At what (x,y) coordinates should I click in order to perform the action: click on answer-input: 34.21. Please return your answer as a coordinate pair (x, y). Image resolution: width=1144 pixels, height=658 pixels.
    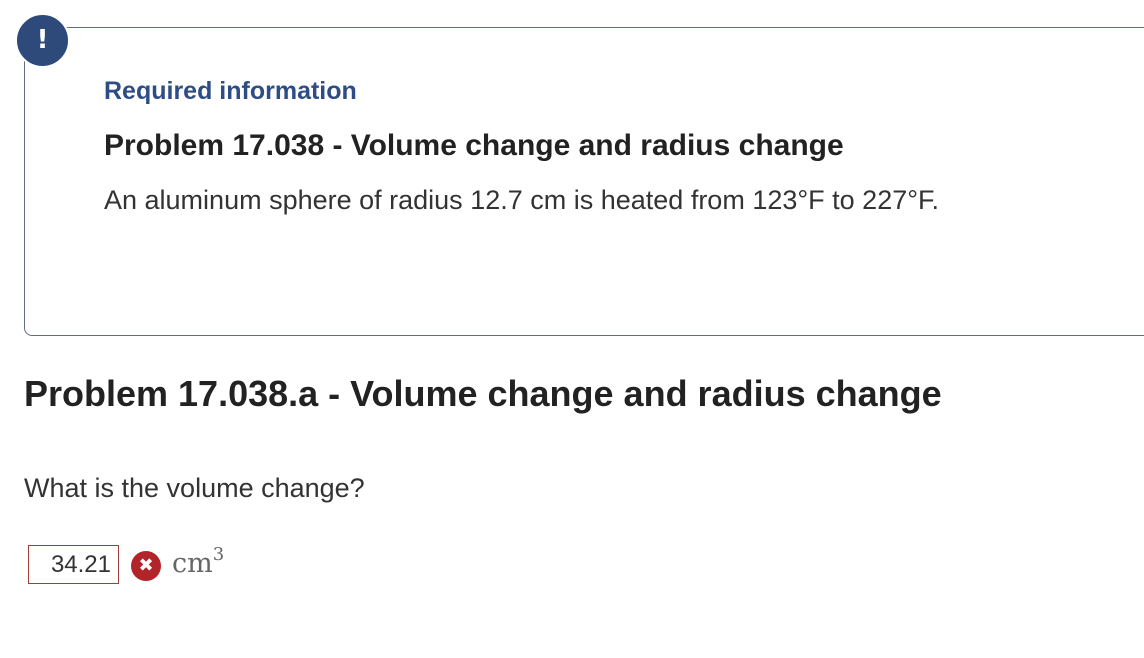
    Looking at the image, I should click on (73, 564).